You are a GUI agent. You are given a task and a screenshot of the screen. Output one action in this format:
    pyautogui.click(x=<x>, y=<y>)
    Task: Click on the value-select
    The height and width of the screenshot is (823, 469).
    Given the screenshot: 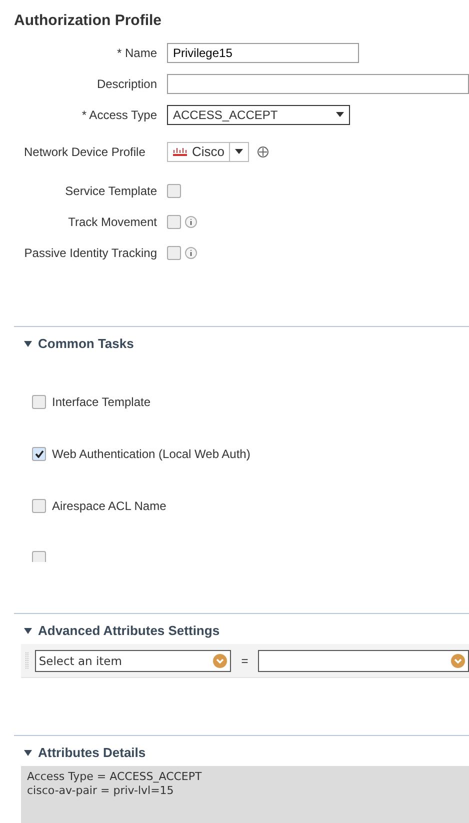 What is the action you would take?
    pyautogui.click(x=363, y=661)
    